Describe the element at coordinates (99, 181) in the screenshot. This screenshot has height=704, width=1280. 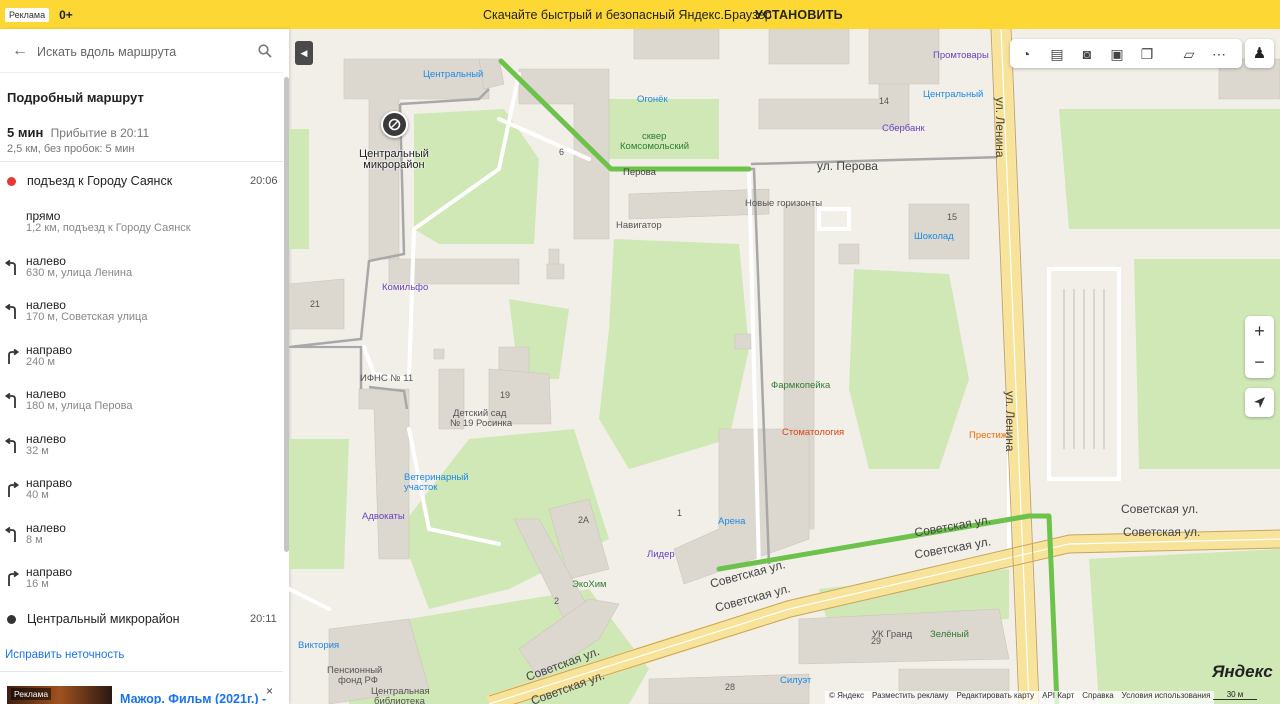
I see `start-point-name: подъезд к Городу Саянск` at that location.